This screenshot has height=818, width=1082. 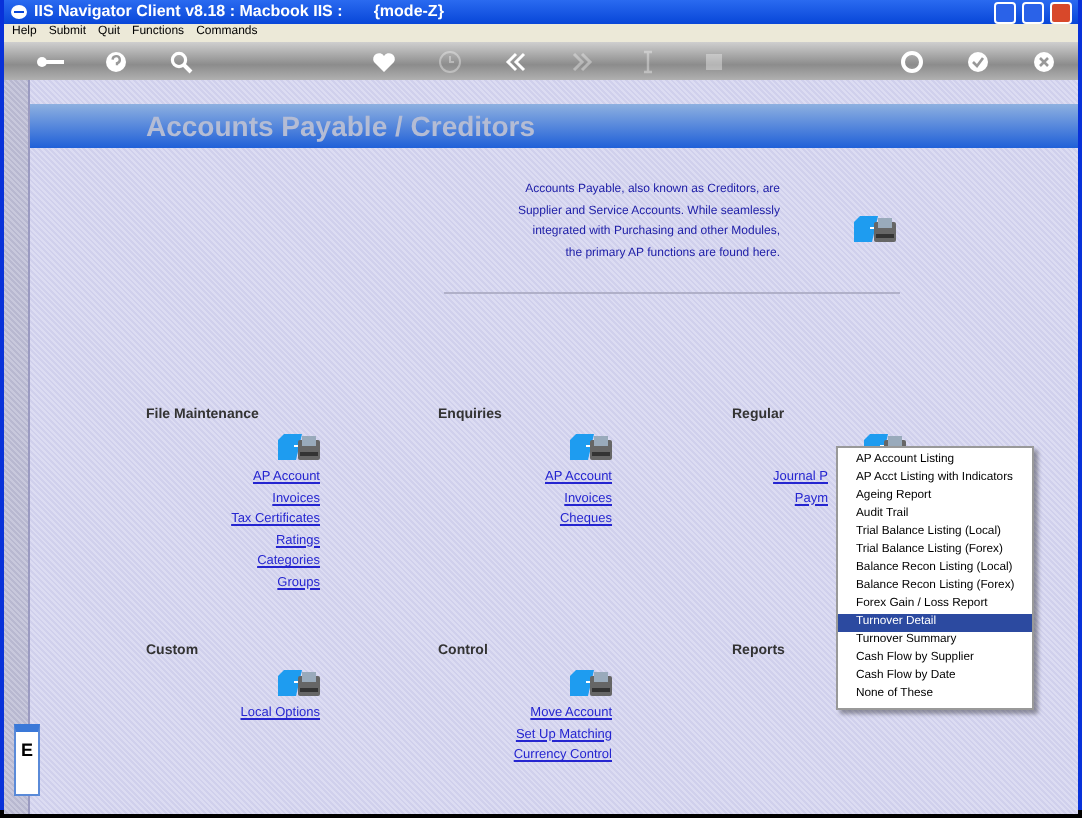 What do you see at coordinates (181, 61) in the screenshot?
I see `search-icon` at bounding box center [181, 61].